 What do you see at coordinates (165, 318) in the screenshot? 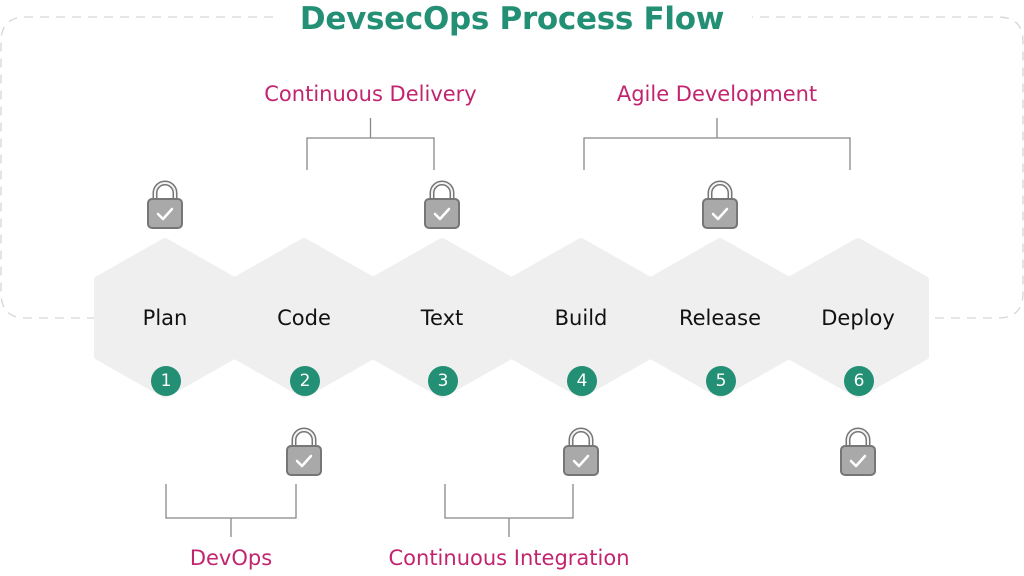
I see `stage-label: Plan` at bounding box center [165, 318].